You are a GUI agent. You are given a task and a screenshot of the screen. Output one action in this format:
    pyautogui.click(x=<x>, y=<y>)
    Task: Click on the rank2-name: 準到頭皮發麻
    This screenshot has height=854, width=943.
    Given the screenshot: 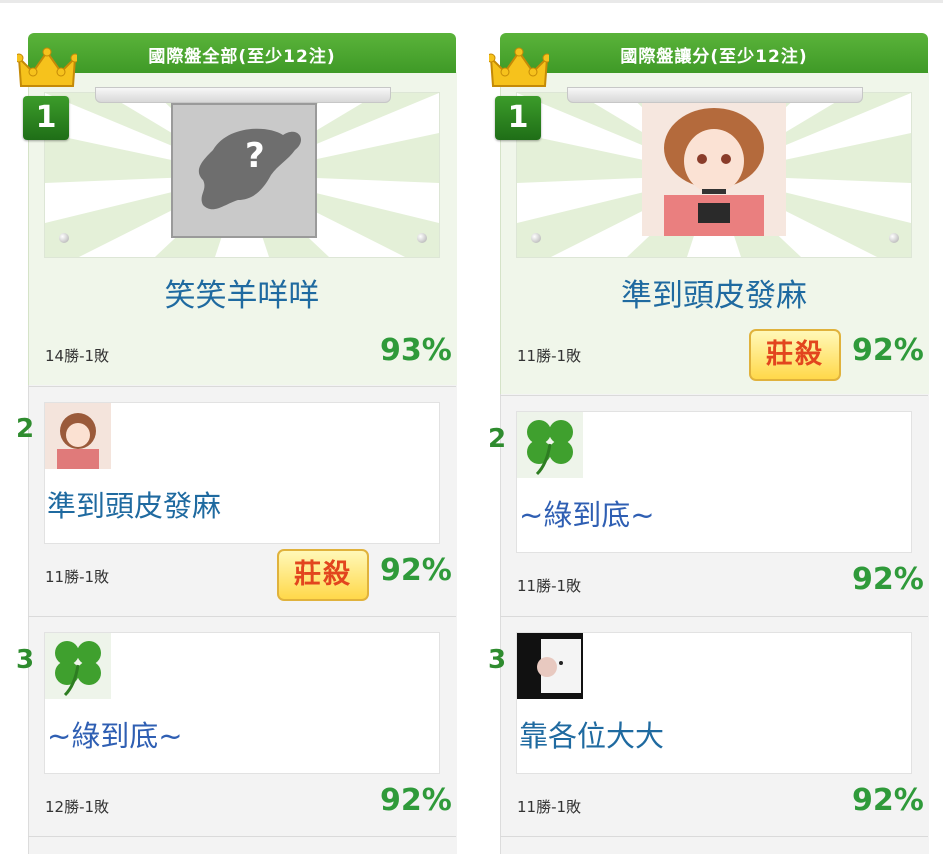 What is the action you would take?
    pyautogui.click(x=134, y=504)
    